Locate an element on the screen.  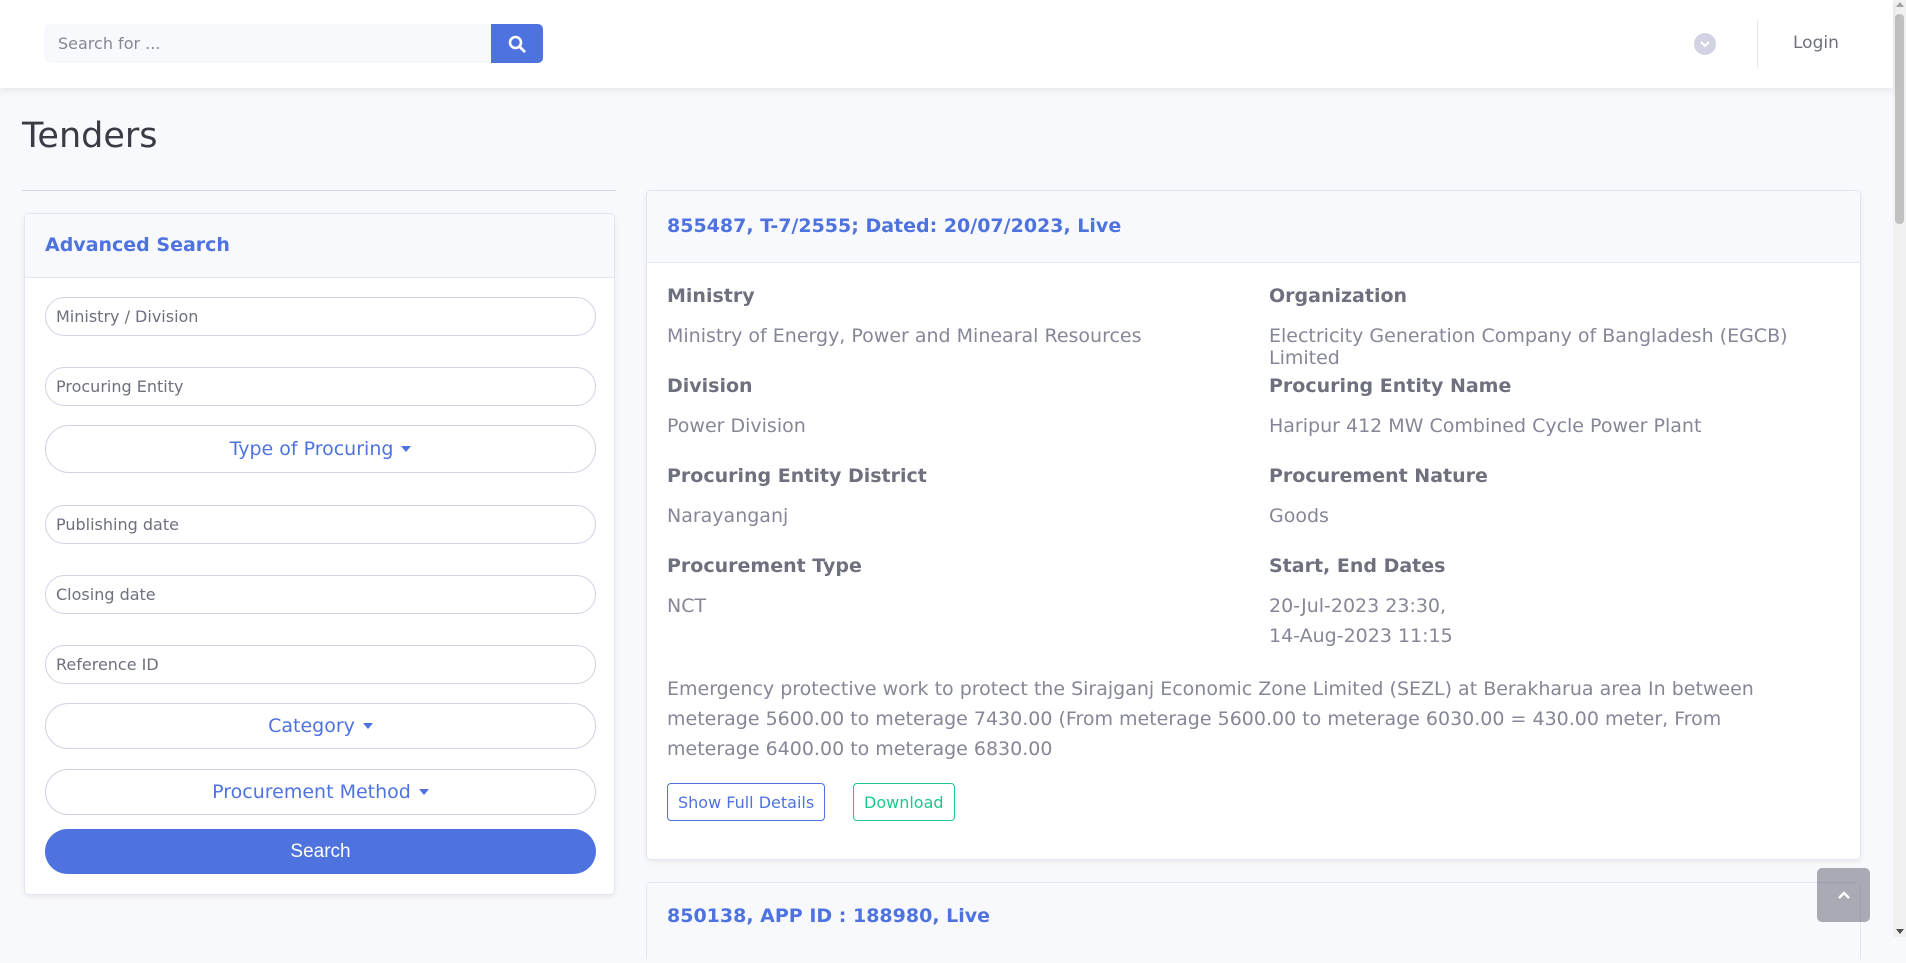
advanced-search-header: Advanced Search is located at coordinates (319, 246).